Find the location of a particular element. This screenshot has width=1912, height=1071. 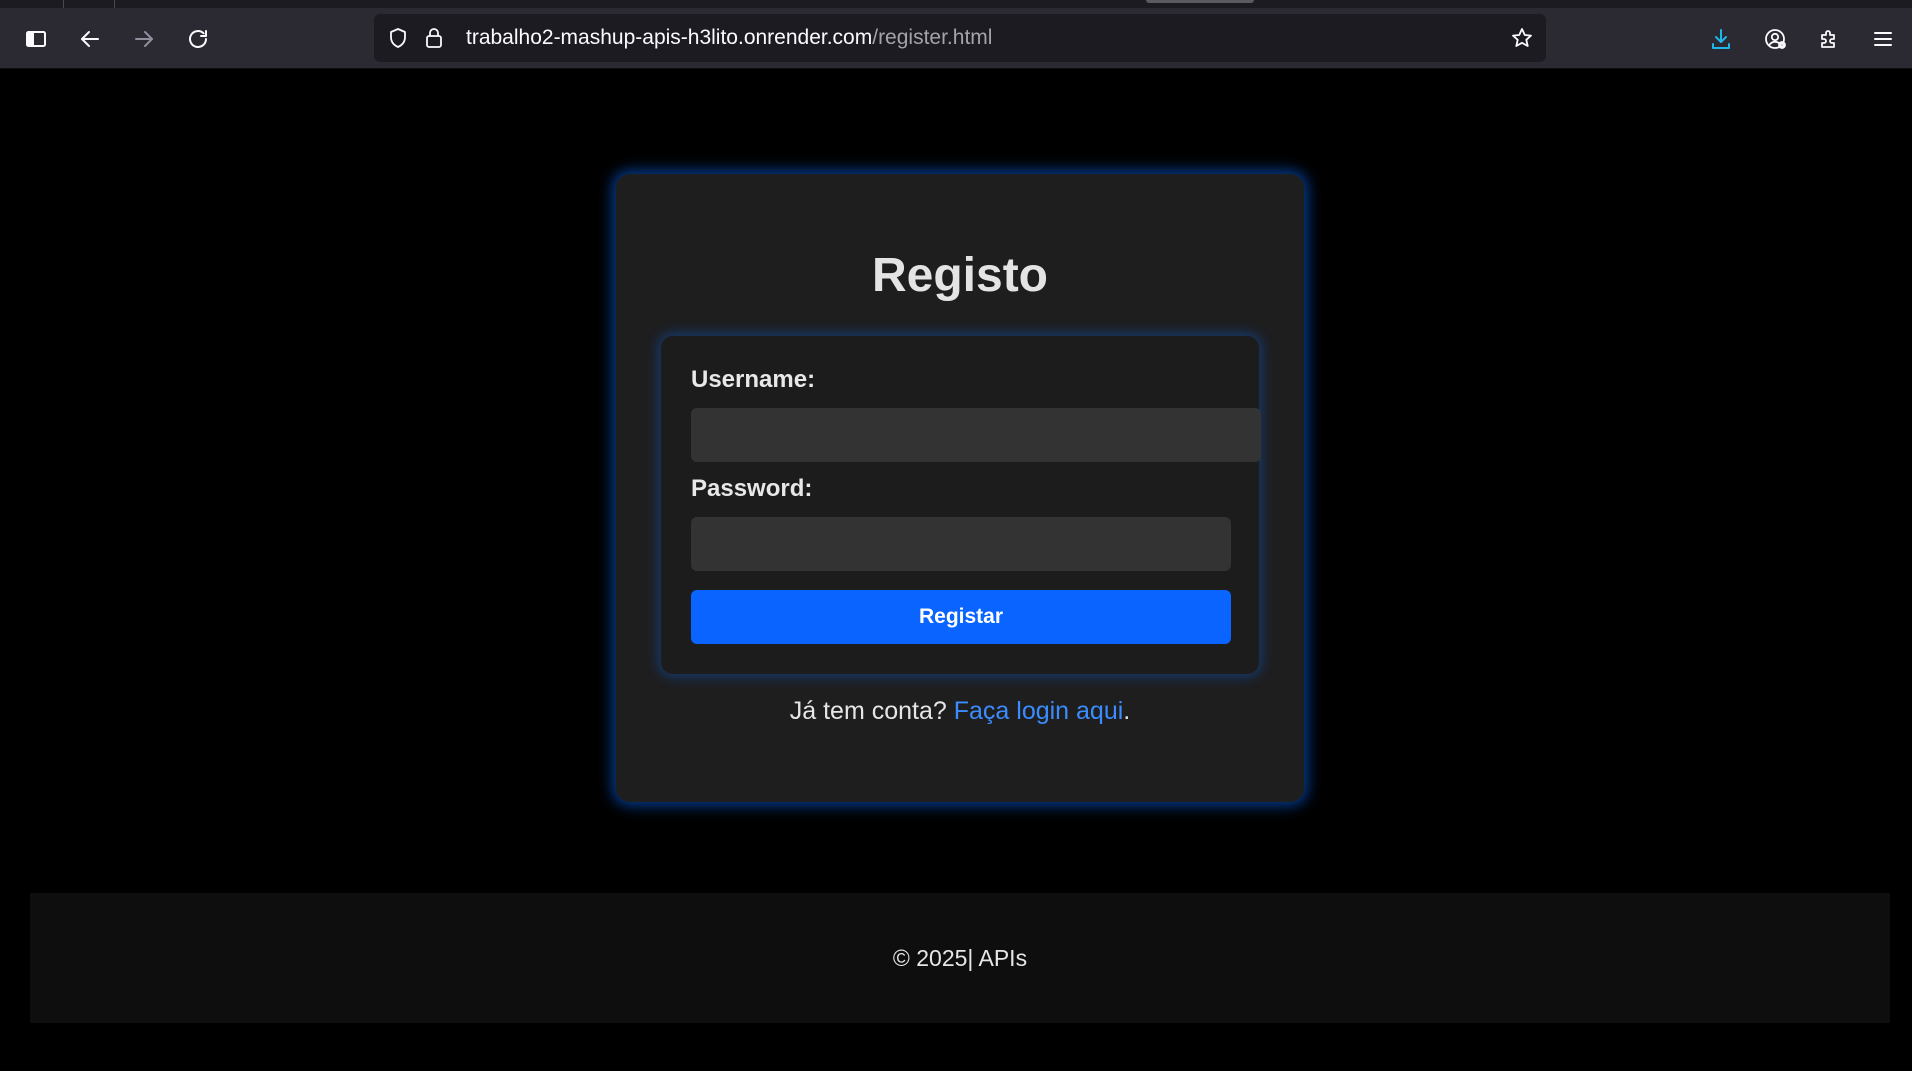

login-prompt-text: Já tem conta? is located at coordinates (871, 711).